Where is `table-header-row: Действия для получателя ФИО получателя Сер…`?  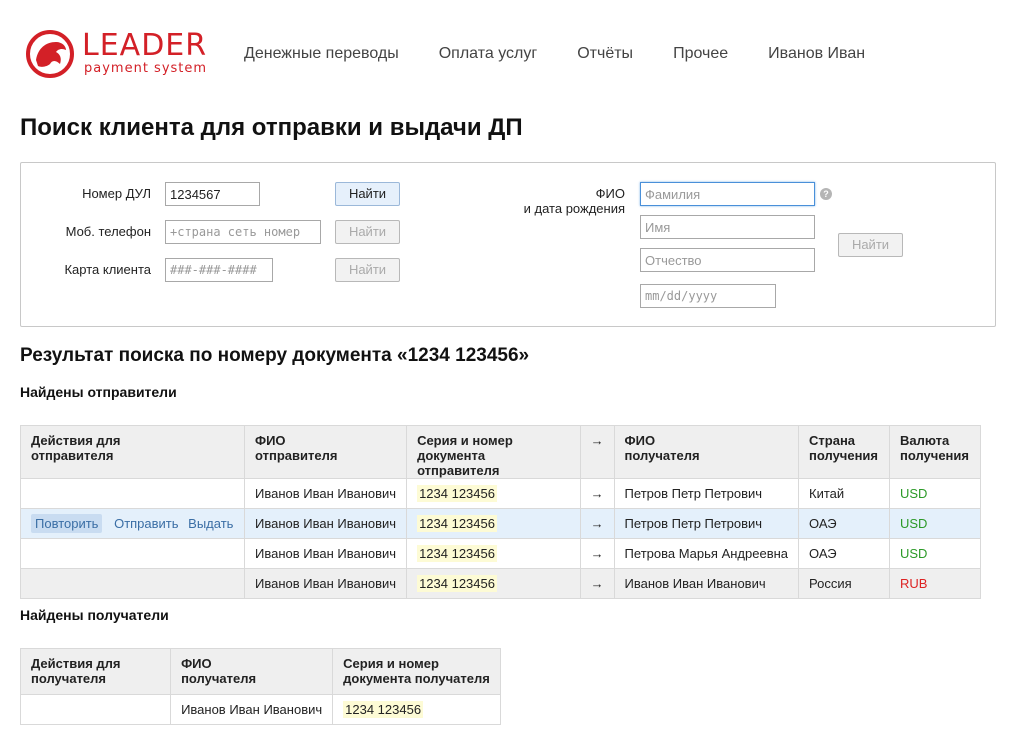 table-header-row: Действия для получателя ФИО получателя Сер… is located at coordinates (260, 671).